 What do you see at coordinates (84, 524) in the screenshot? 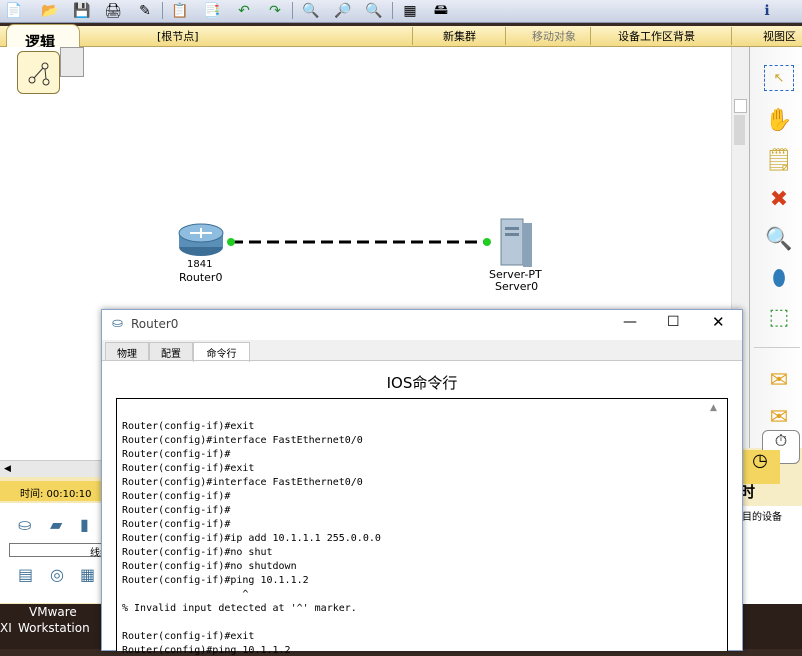
I see `hubs-category-icon: ▮` at bounding box center [84, 524].